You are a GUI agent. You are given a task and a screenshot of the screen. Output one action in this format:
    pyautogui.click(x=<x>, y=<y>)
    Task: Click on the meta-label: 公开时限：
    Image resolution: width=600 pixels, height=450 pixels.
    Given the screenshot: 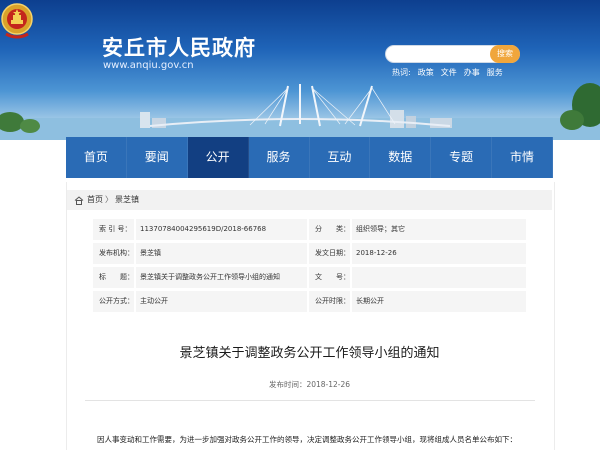 What is the action you would take?
    pyautogui.click(x=329, y=301)
    